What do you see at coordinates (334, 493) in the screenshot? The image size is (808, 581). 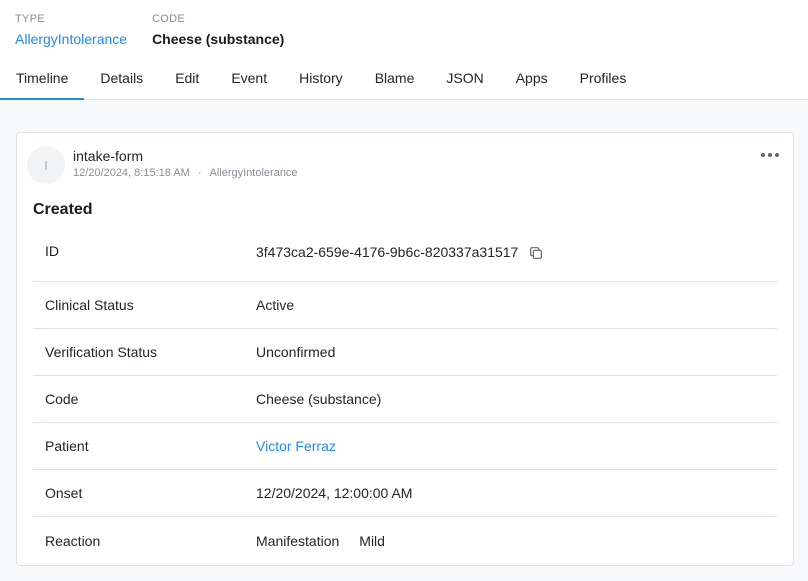 I see `field-value: 12/20/2024, 12:00:00 AM` at bounding box center [334, 493].